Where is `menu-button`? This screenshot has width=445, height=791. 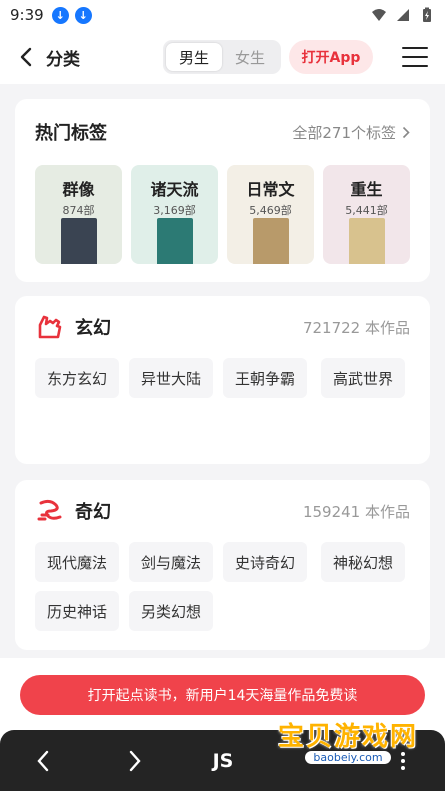 menu-button is located at coordinates (415, 57).